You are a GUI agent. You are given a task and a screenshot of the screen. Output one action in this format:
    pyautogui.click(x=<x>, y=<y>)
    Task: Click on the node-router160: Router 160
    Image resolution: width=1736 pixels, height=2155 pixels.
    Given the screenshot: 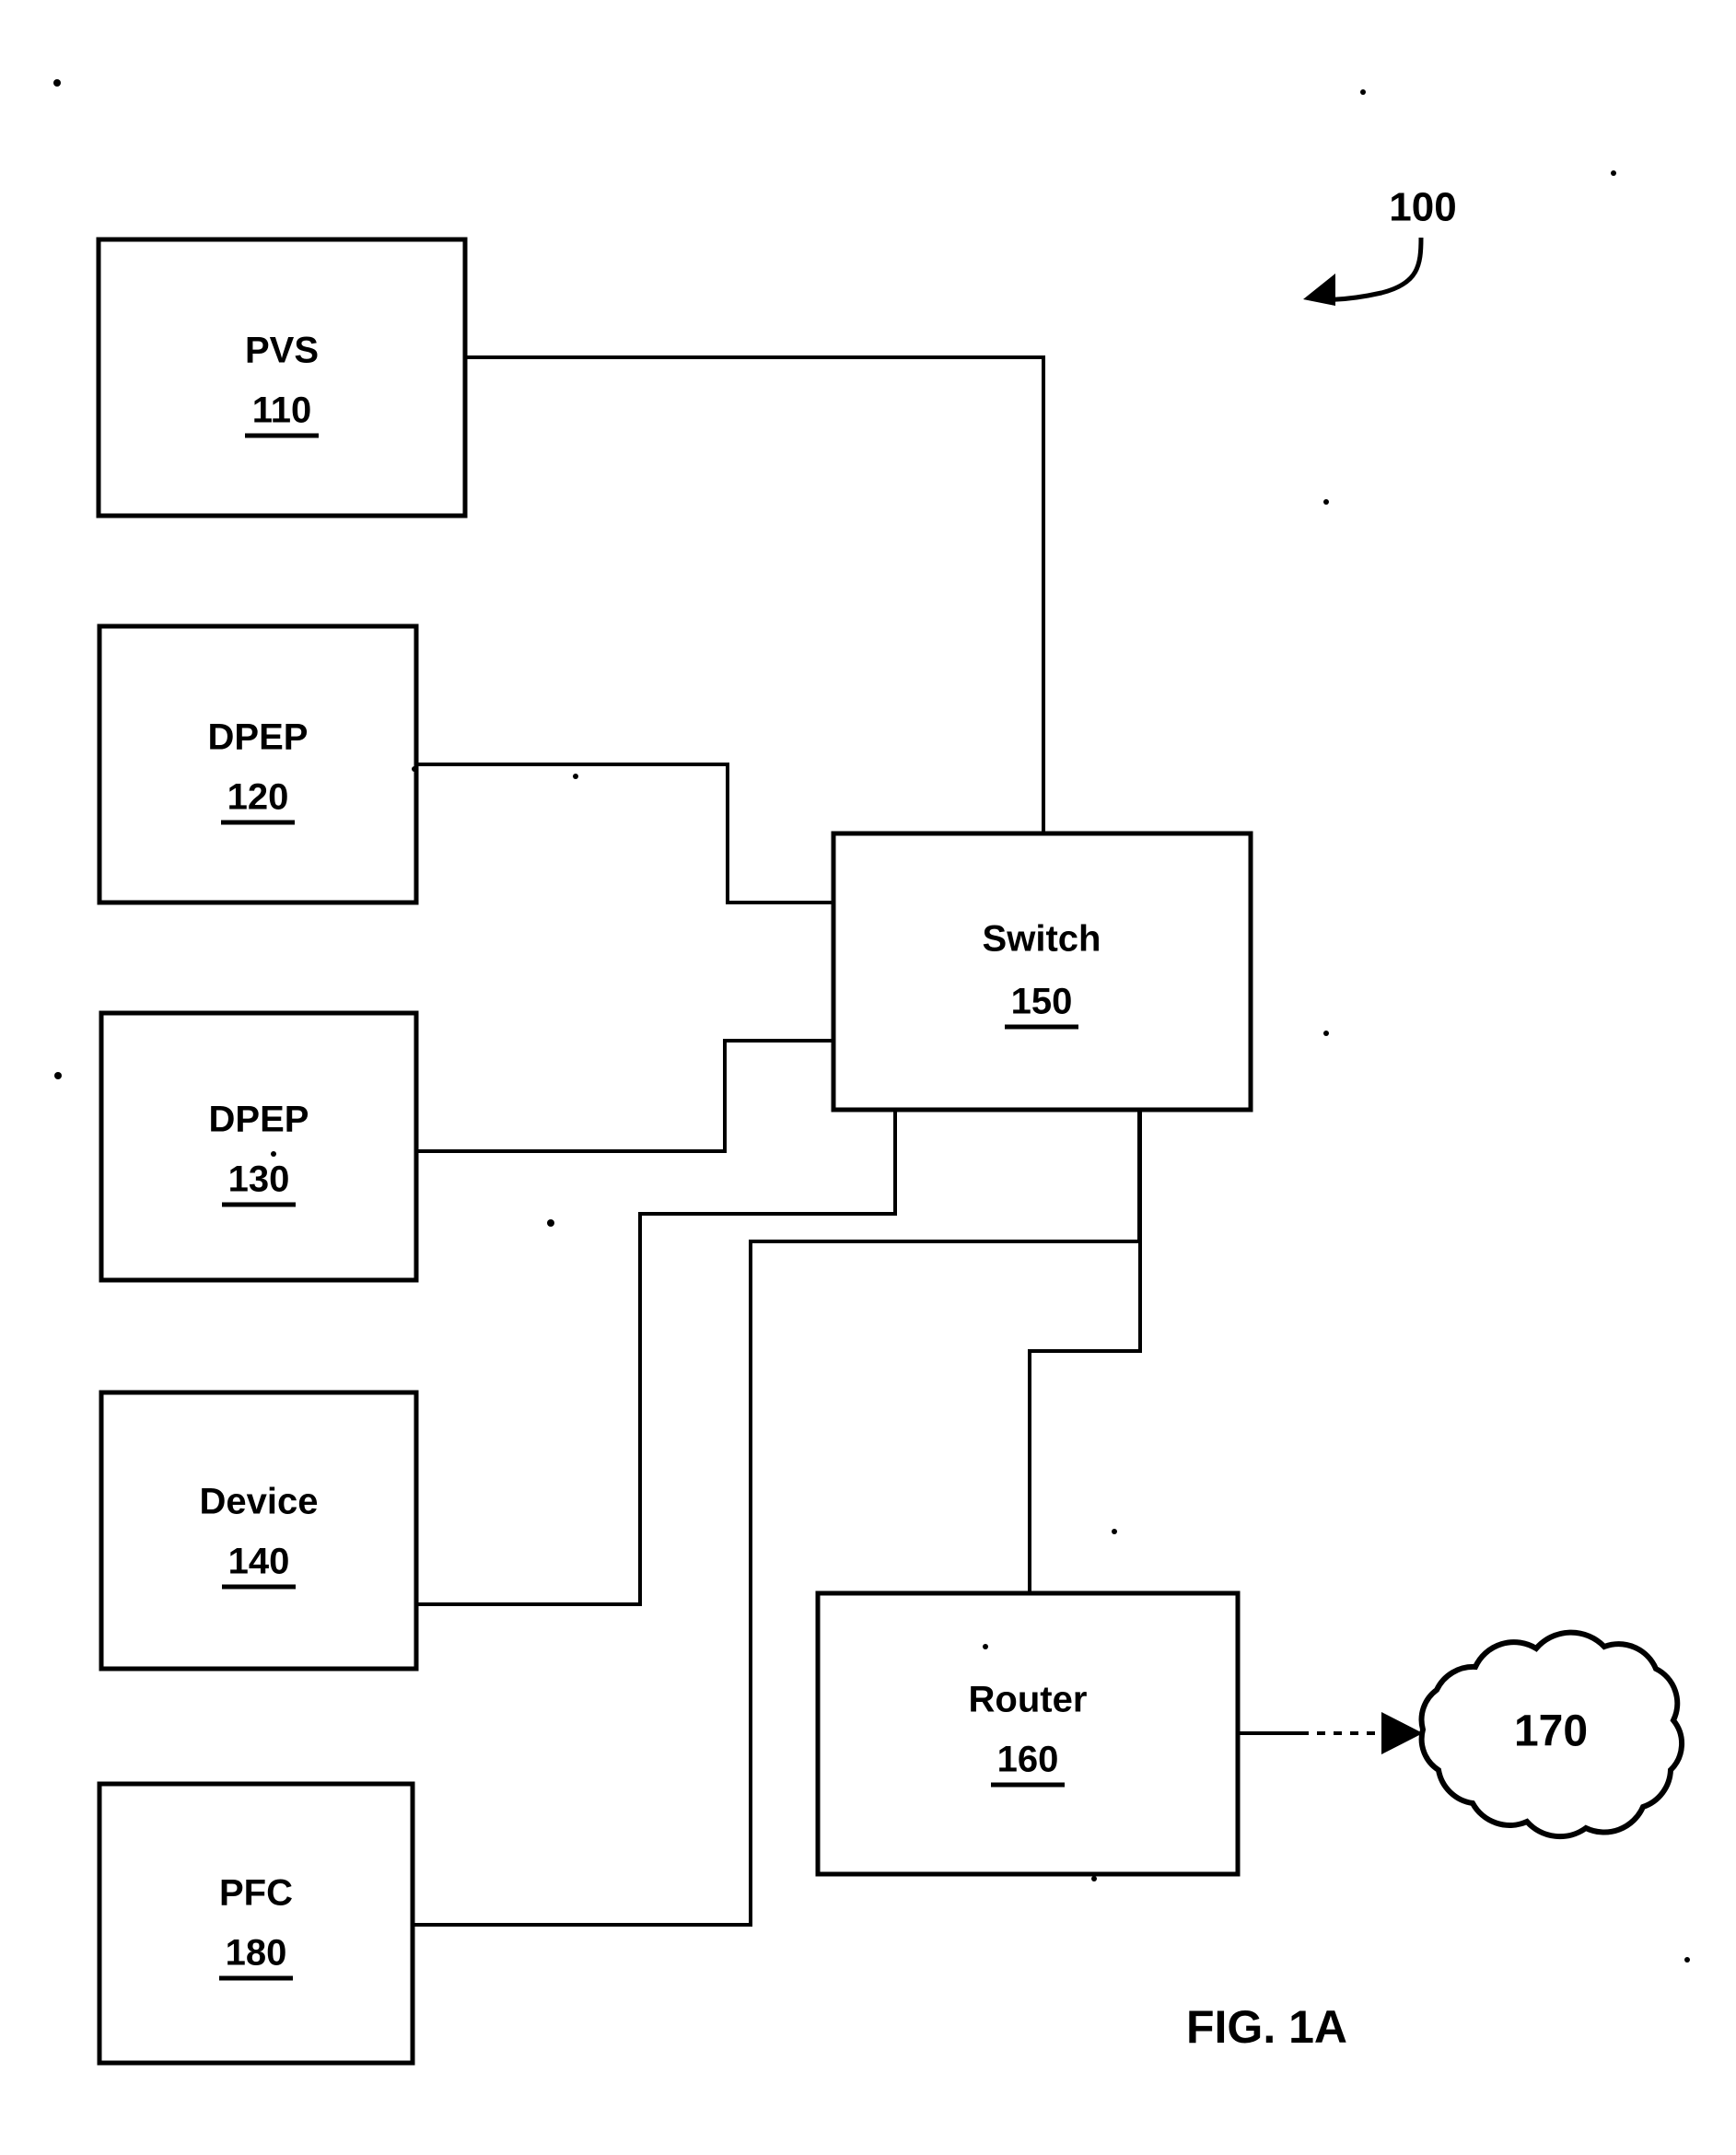 What is the action you would take?
    pyautogui.click(x=1028, y=1733)
    